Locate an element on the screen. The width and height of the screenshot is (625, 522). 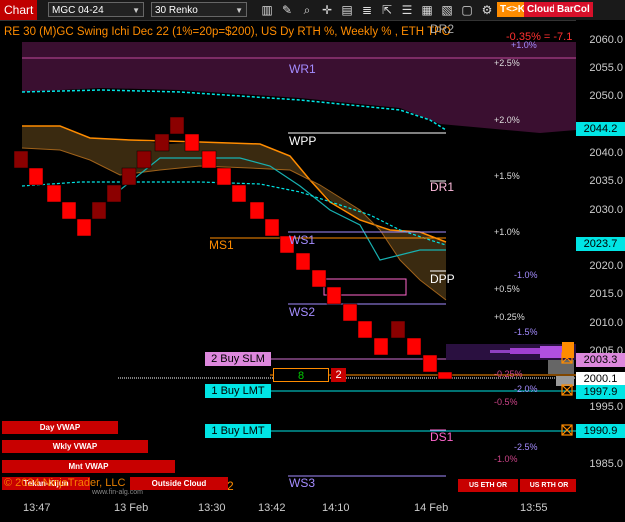
pct-label: +1.0% is located at coordinates (507, 232).